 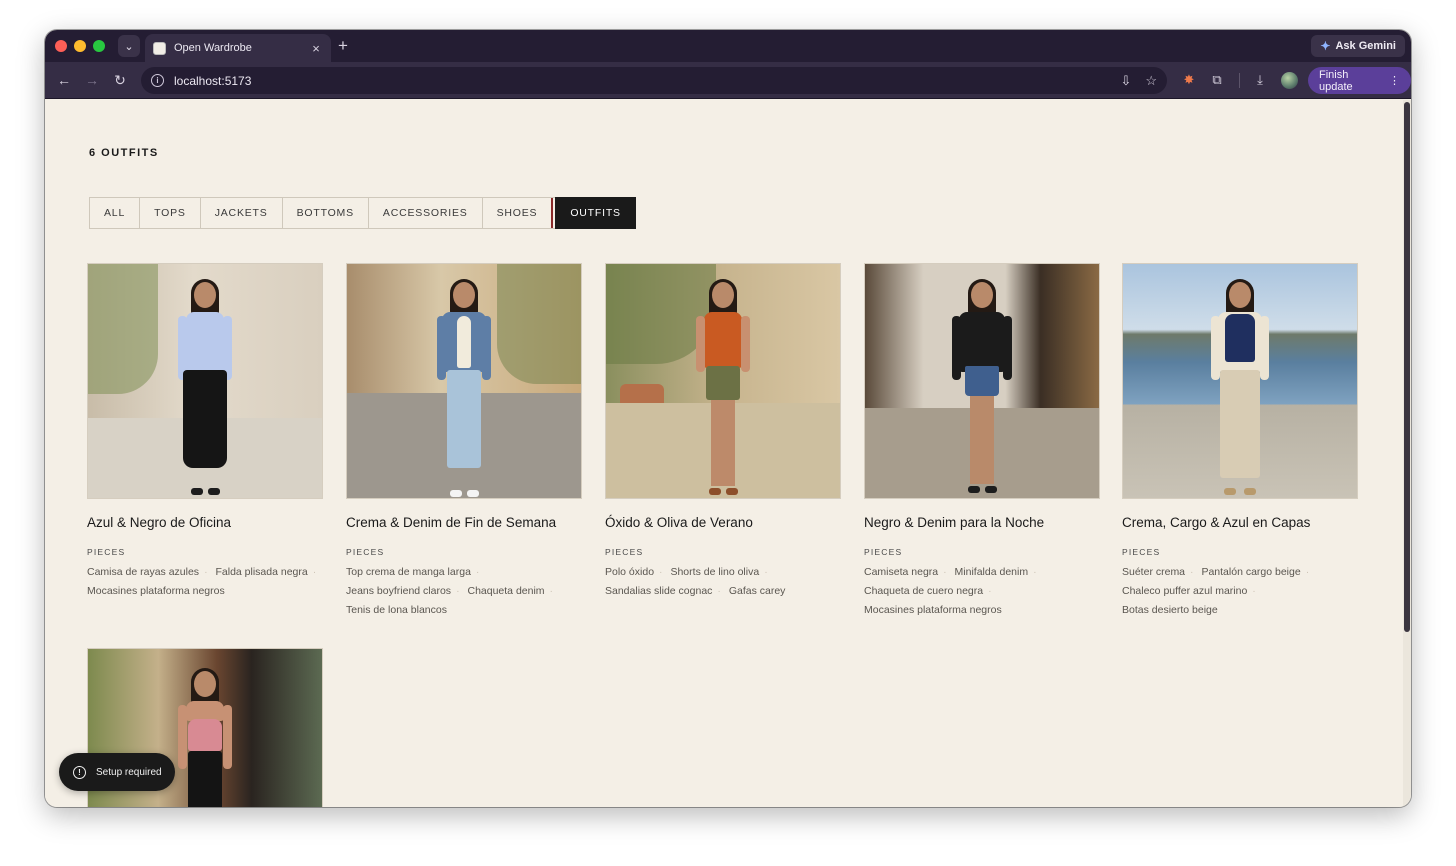 I want to click on piece-item: Chaleco puffer azul marino, so click(x=1185, y=591).